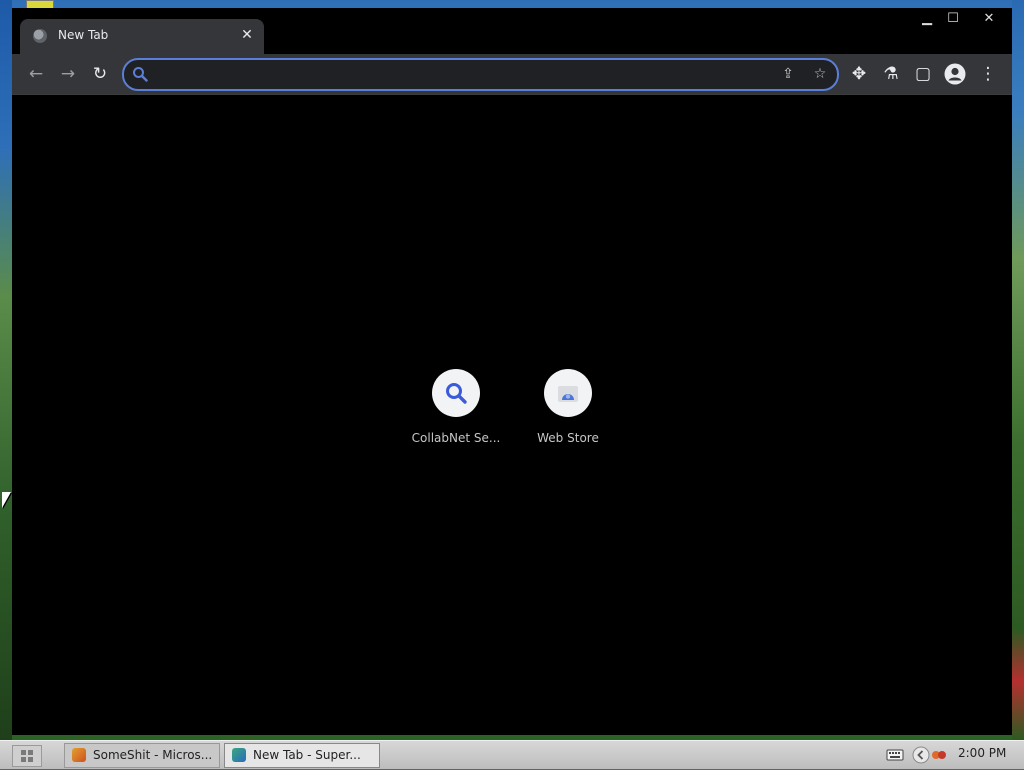  Describe the element at coordinates (927, 19) in the screenshot. I see `minimize-button: ▁` at that location.